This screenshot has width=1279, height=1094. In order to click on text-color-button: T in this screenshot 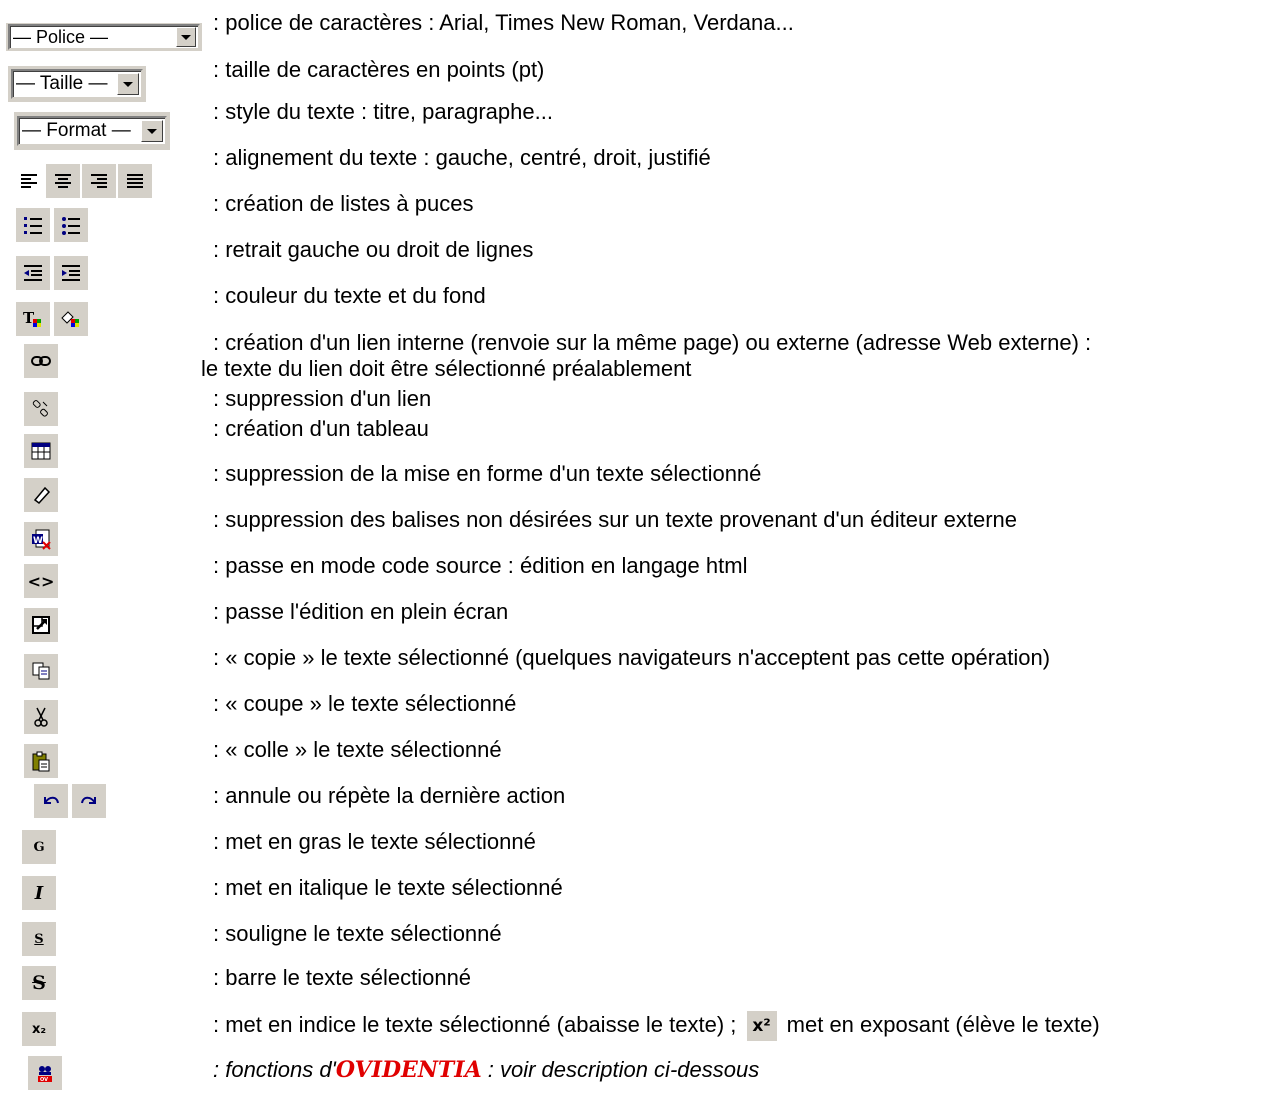, I will do `click(33, 319)`.